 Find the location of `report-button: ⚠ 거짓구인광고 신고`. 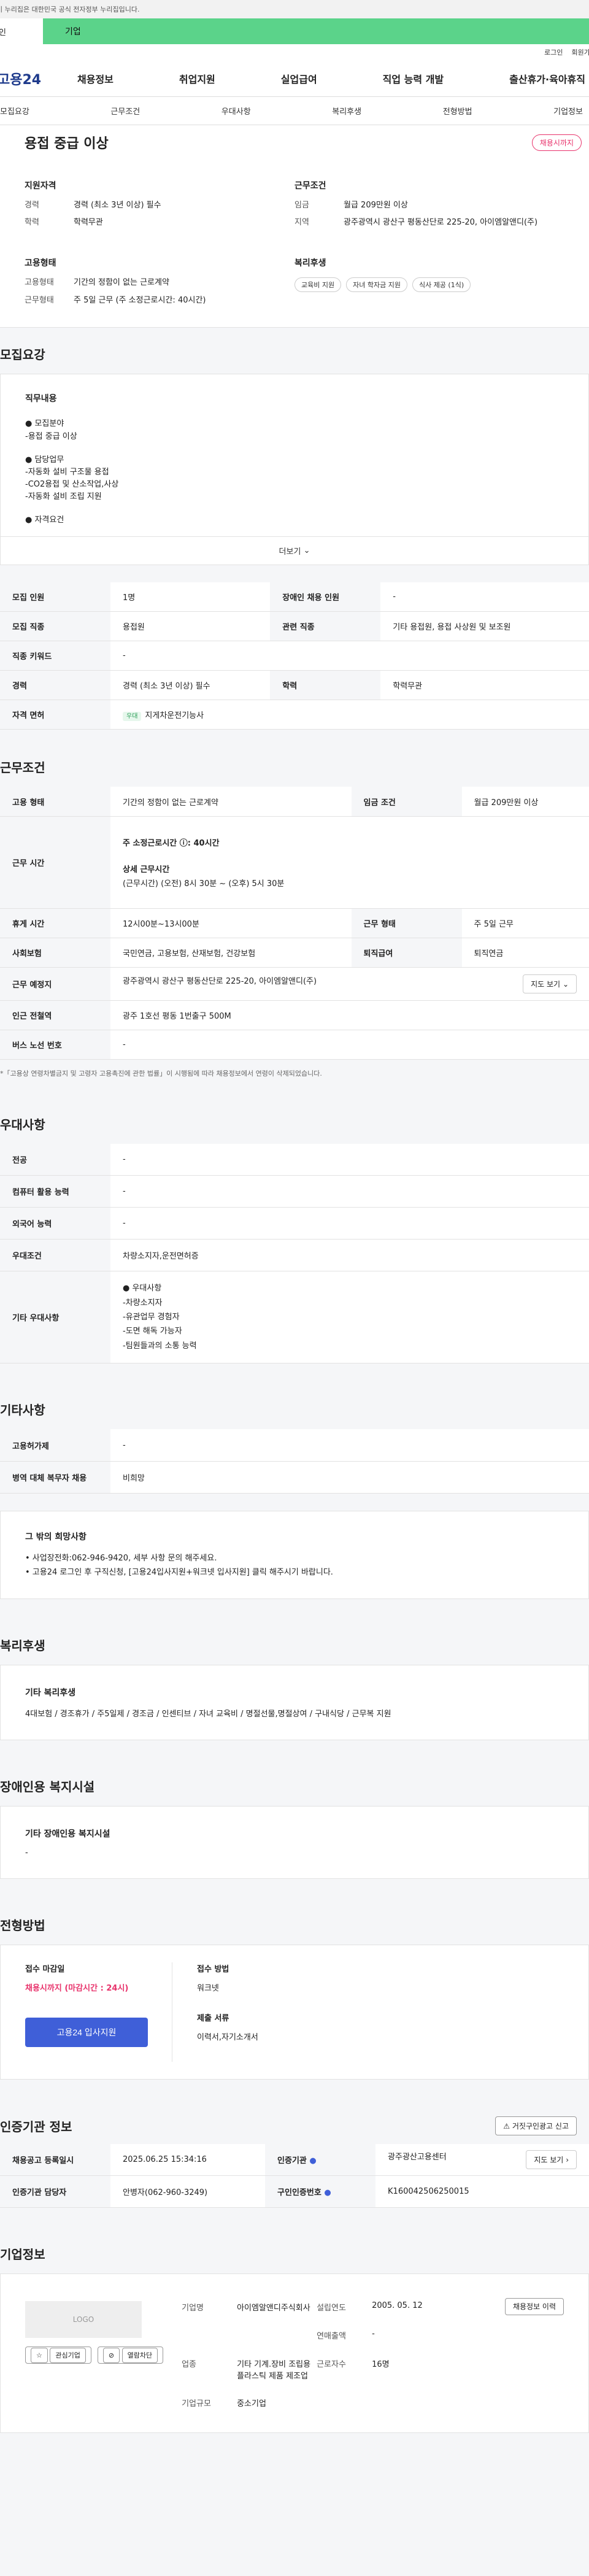

report-button: ⚠ 거짓구인광고 신고 is located at coordinates (536, 2125).